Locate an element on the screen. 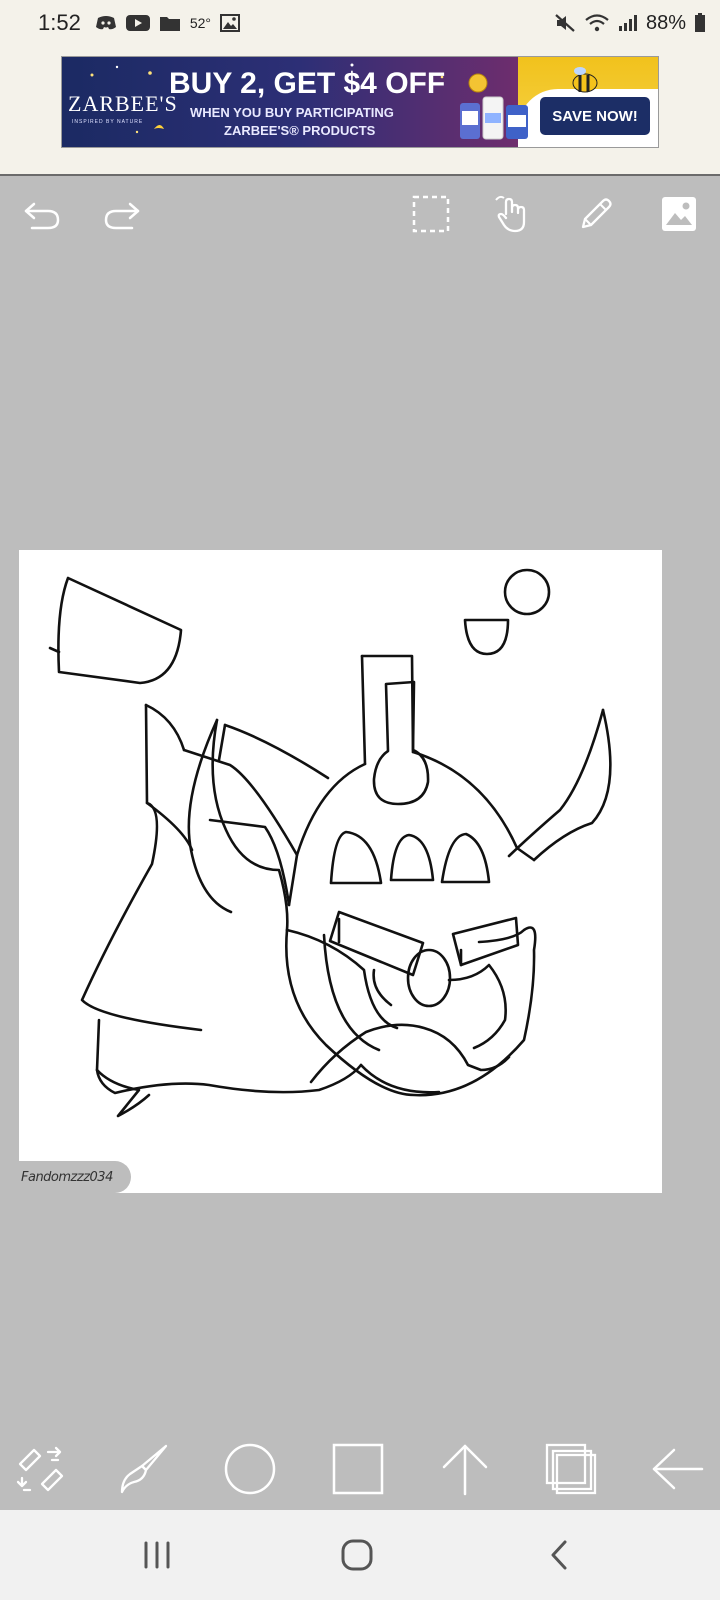  artist-watermark: Fandomzzz034 is located at coordinates (75, 1177).